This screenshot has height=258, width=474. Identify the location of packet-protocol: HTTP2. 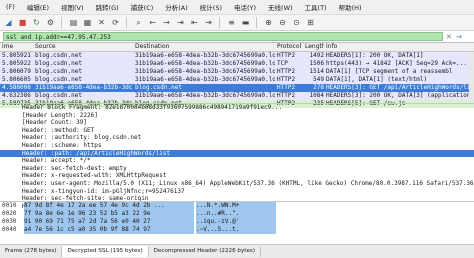
(286, 79).